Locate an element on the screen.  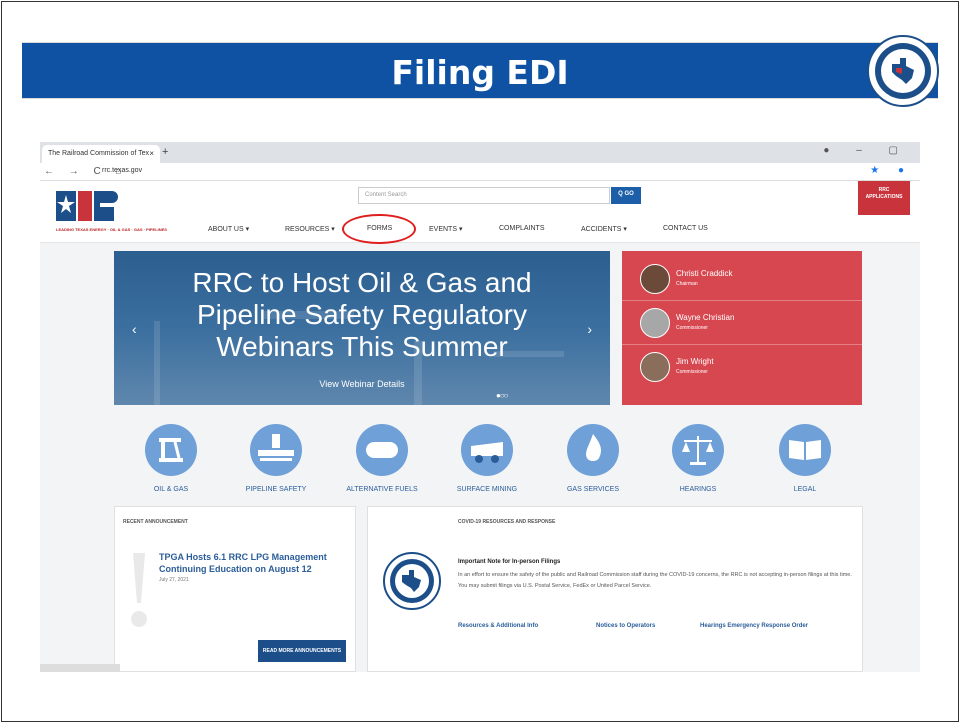
category-label: PIPELINE SAFETY is located at coordinates (276, 489).